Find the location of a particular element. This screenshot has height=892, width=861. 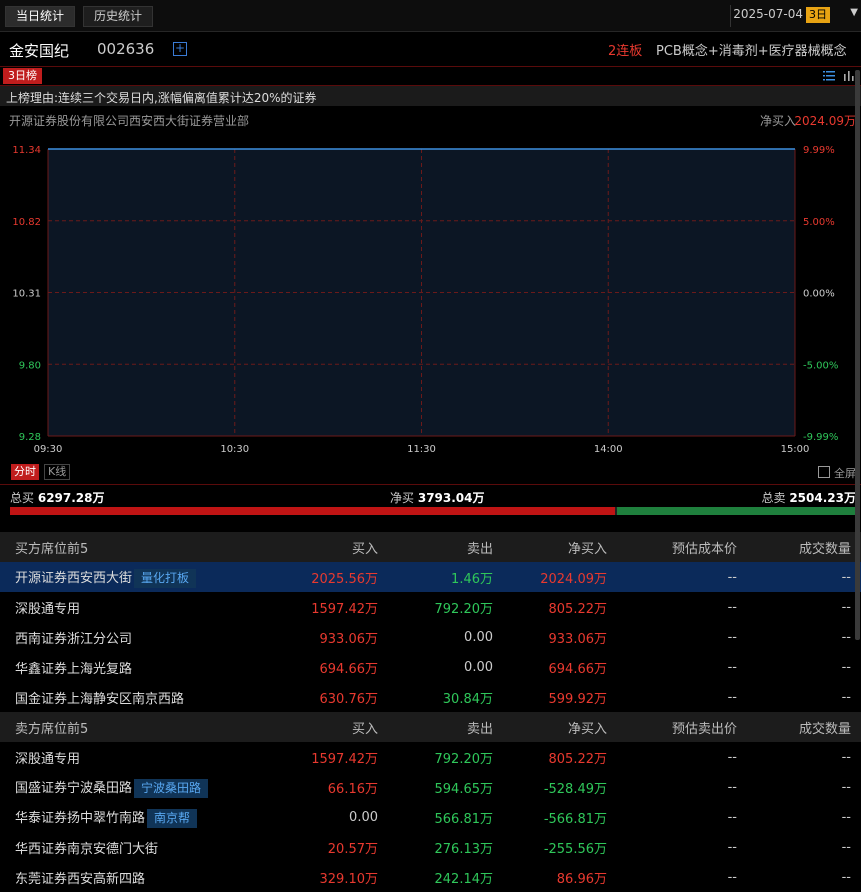

top-tab-bar: 当日统计 历史统计 2025-07-04 3日 ▼ is located at coordinates (430, 16).